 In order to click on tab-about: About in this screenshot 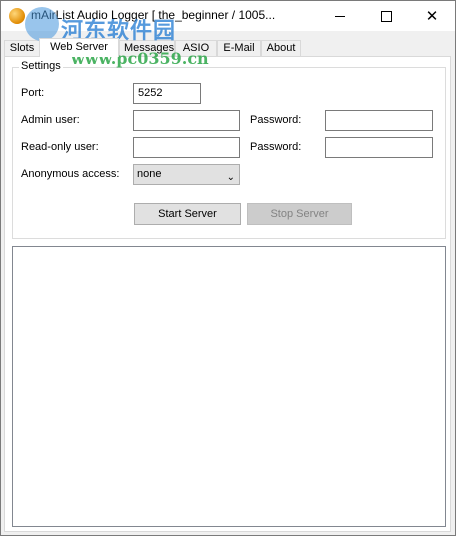, I will do `click(281, 48)`.